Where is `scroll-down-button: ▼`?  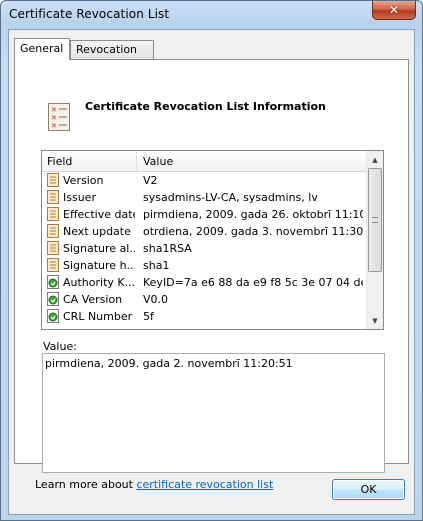 scroll-down-button: ▼ is located at coordinates (375, 320).